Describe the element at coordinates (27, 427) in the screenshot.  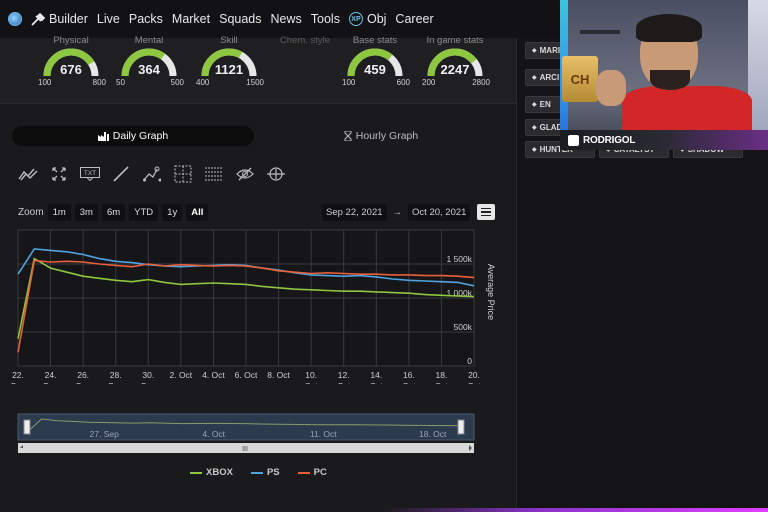
I see `navigator-handle-left` at that location.